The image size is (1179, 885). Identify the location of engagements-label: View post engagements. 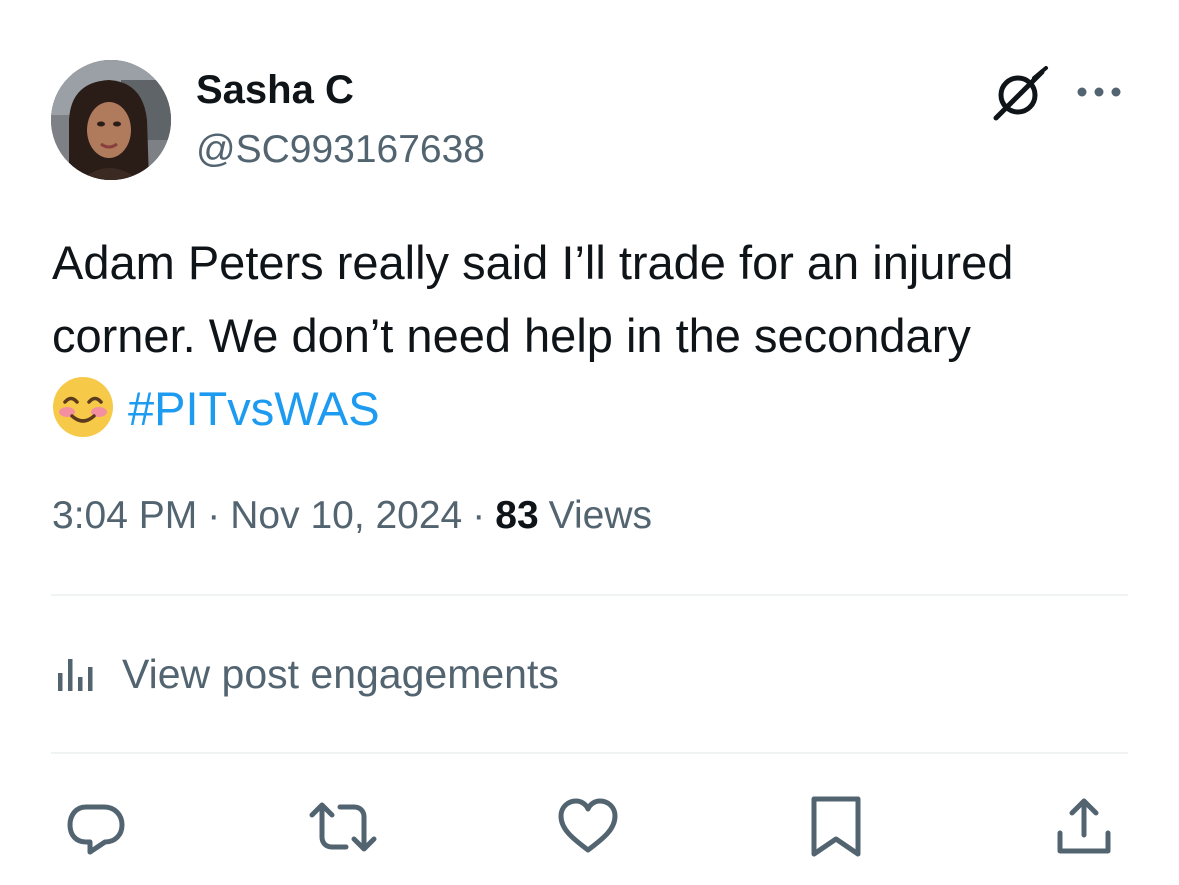
(340, 674).